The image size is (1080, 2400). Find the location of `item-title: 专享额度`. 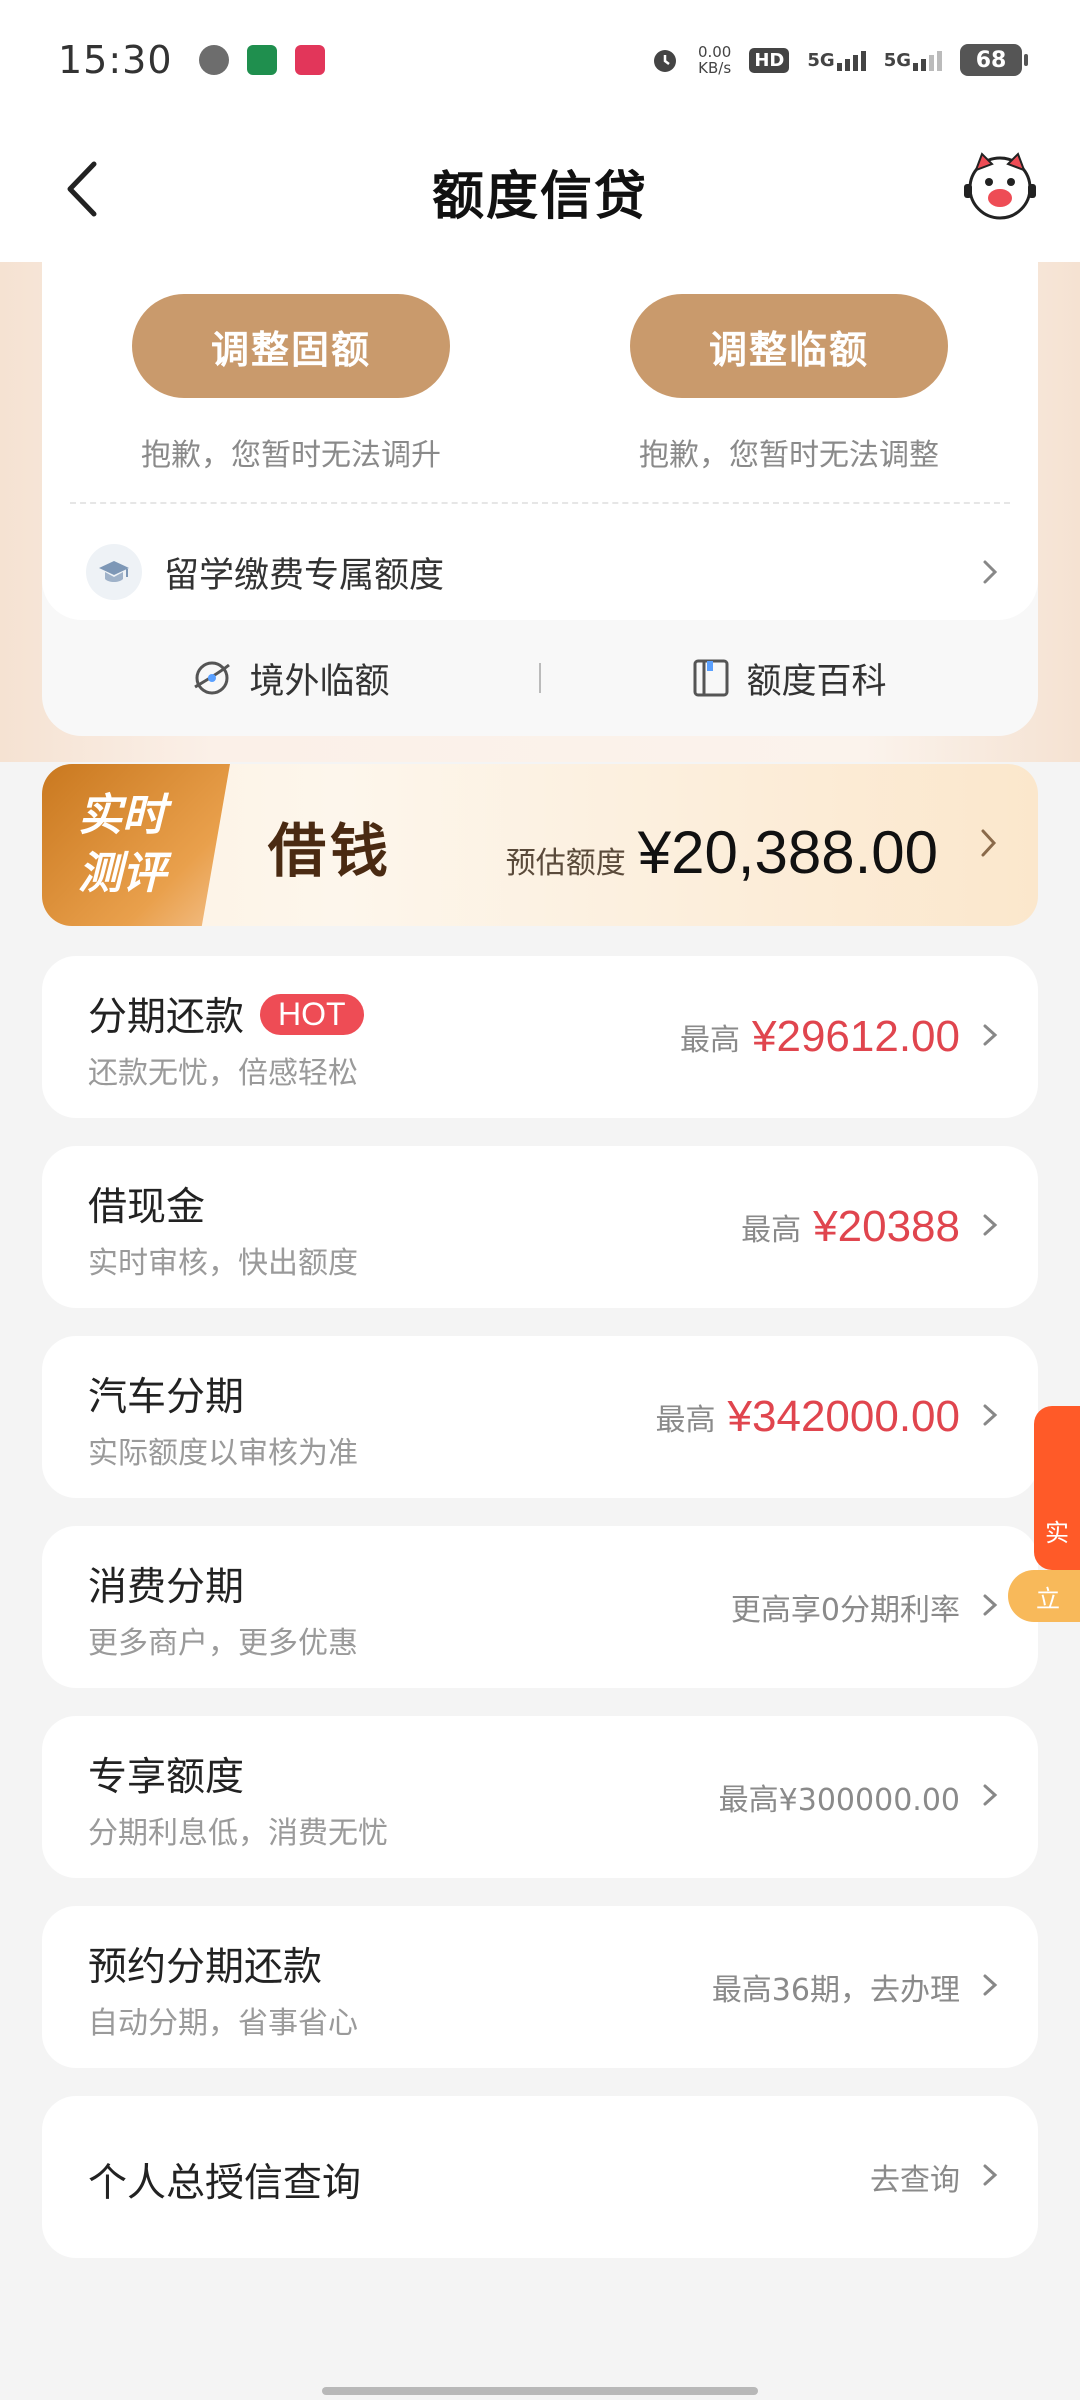

item-title: 专享额度 is located at coordinates (166, 1777).